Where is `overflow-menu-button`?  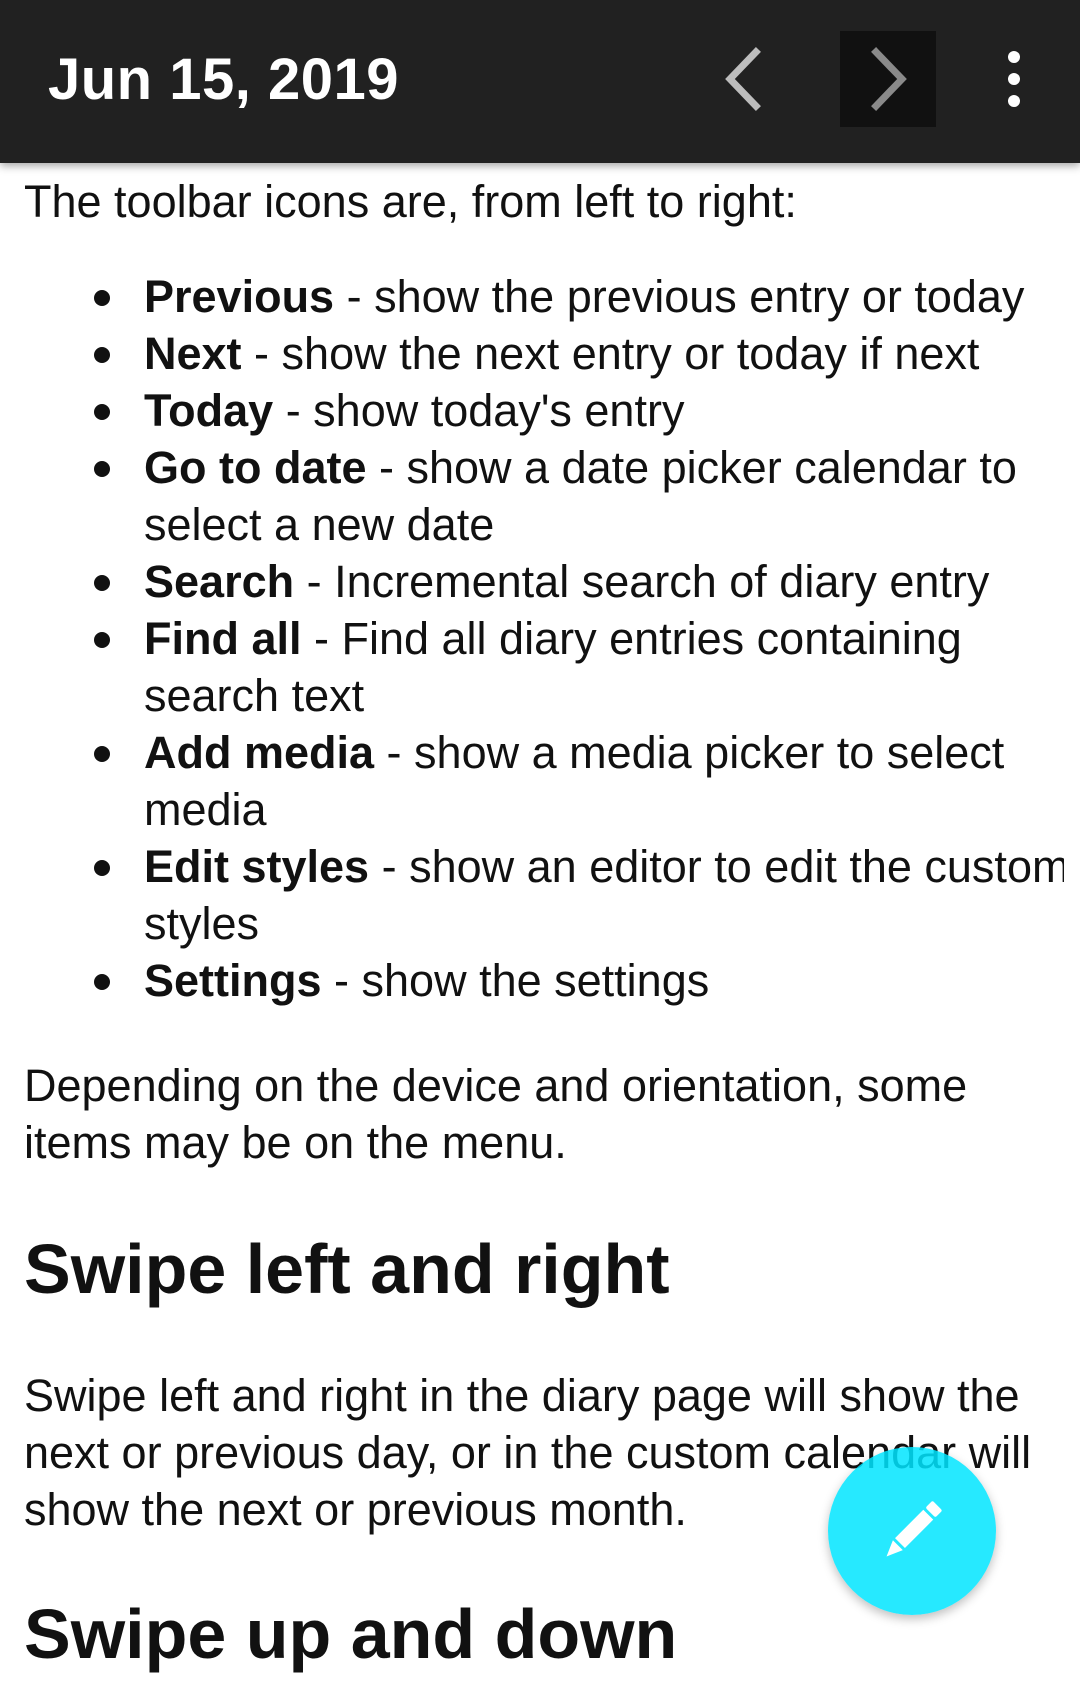
overflow-menu-button is located at coordinates (1014, 79).